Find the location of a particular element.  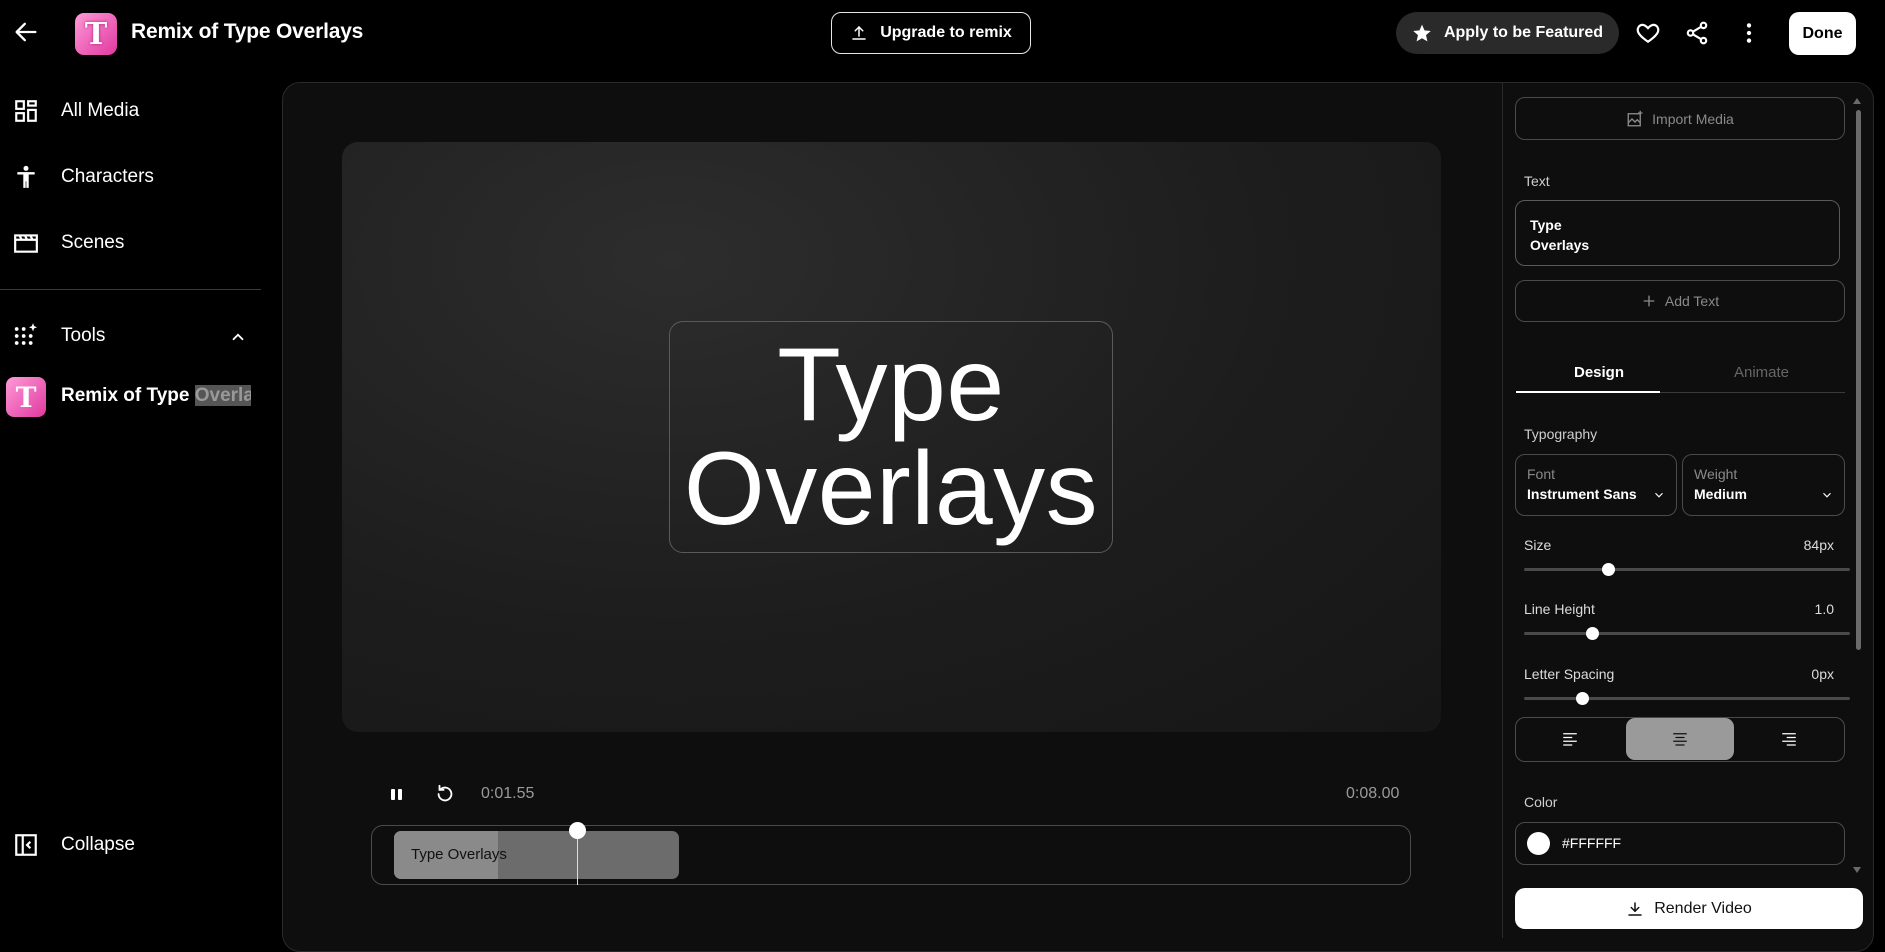

add-text-label: Add Text is located at coordinates (1692, 301).